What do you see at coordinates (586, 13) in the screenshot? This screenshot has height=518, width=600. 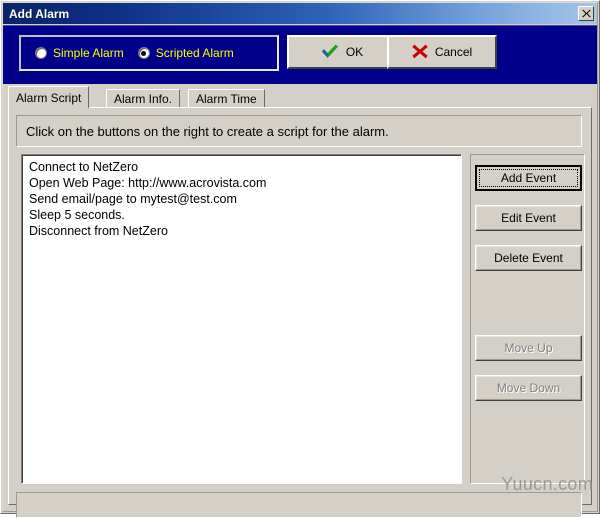 I see `close-icon` at bounding box center [586, 13].